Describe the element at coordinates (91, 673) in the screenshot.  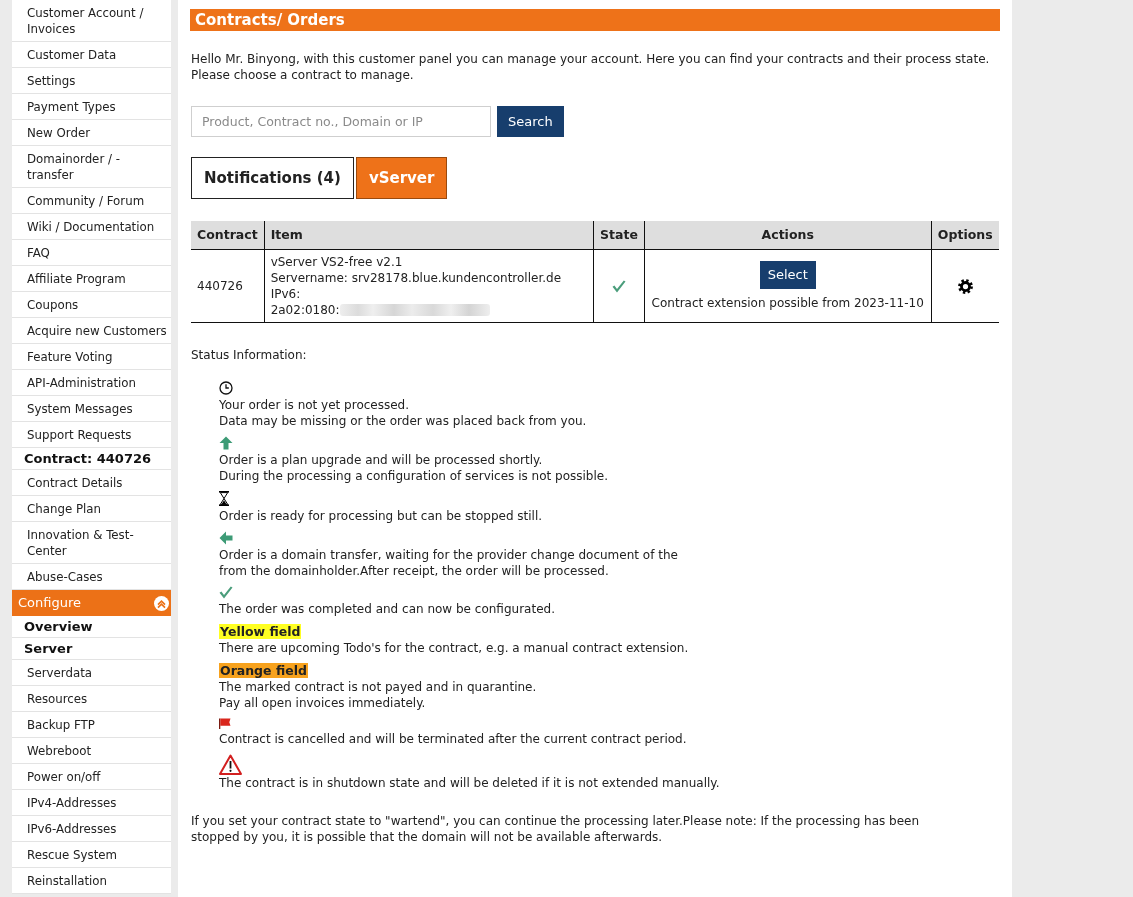
I see `sidebar-link: Serverdata` at that location.